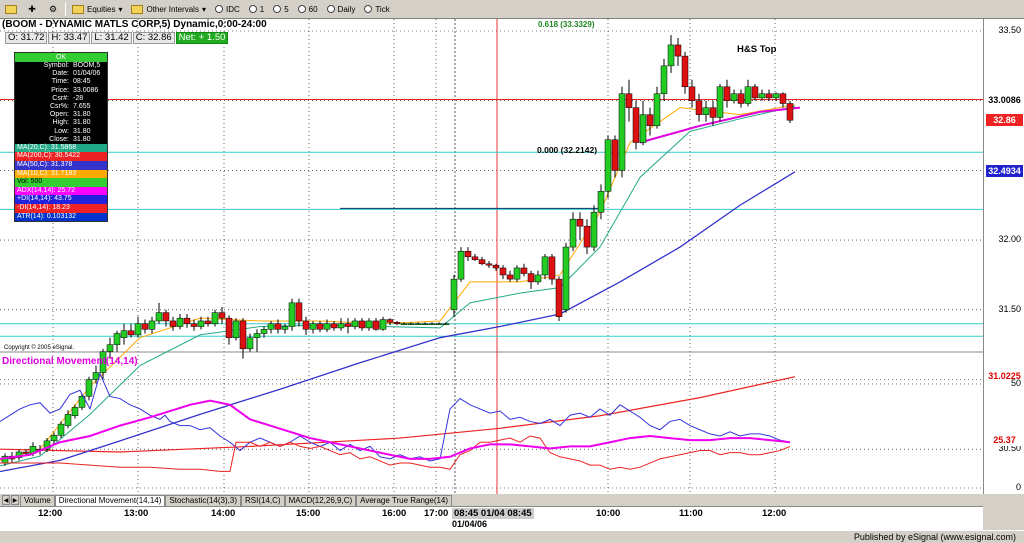 This screenshot has height=543, width=1024. I want to click on data-box-label: Close:, so click(59, 139).